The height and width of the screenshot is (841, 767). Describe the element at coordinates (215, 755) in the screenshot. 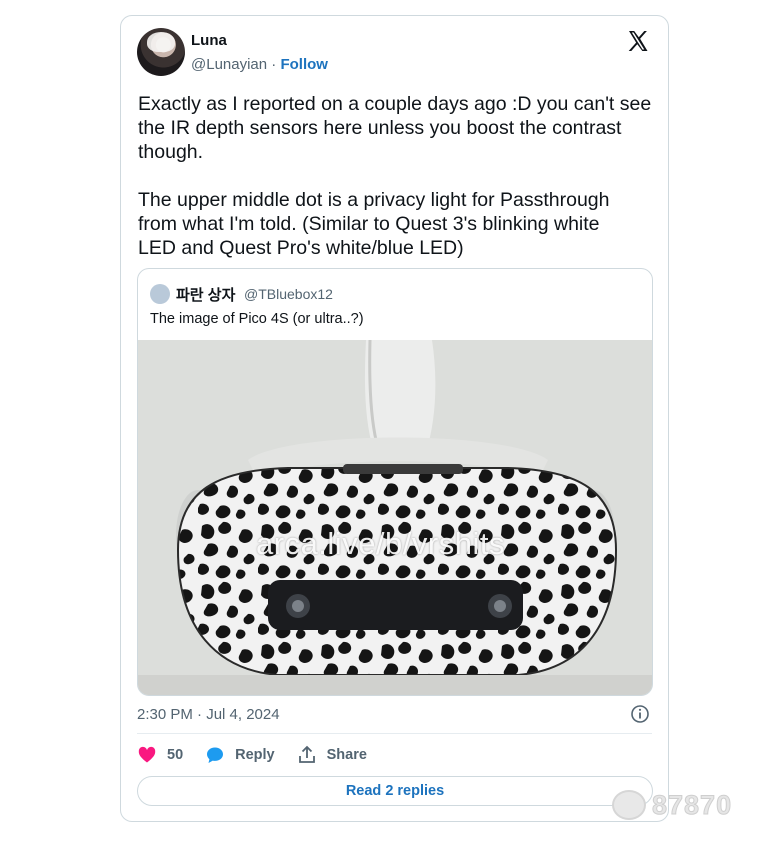

I see `reply-bubble-icon` at that location.